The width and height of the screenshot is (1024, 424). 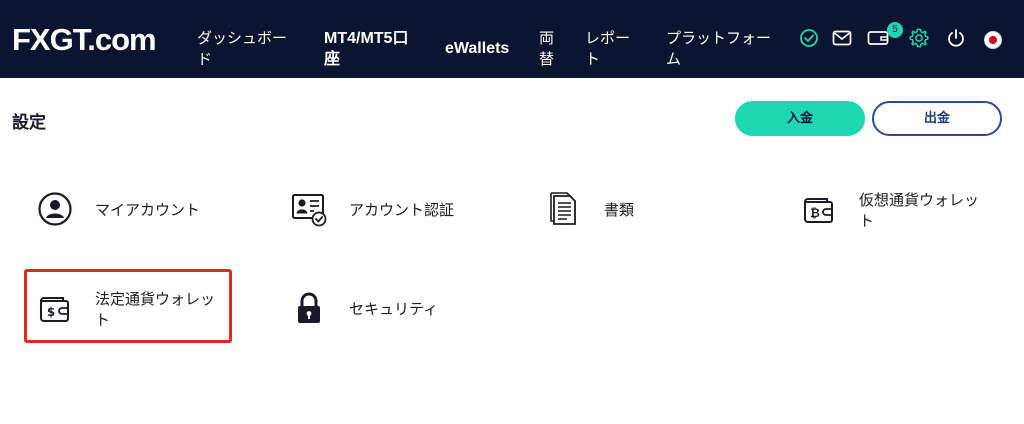 I want to click on menu-item-crypto-wallet: ₿ 仮想通貨ウォレット, so click(x=900, y=211).